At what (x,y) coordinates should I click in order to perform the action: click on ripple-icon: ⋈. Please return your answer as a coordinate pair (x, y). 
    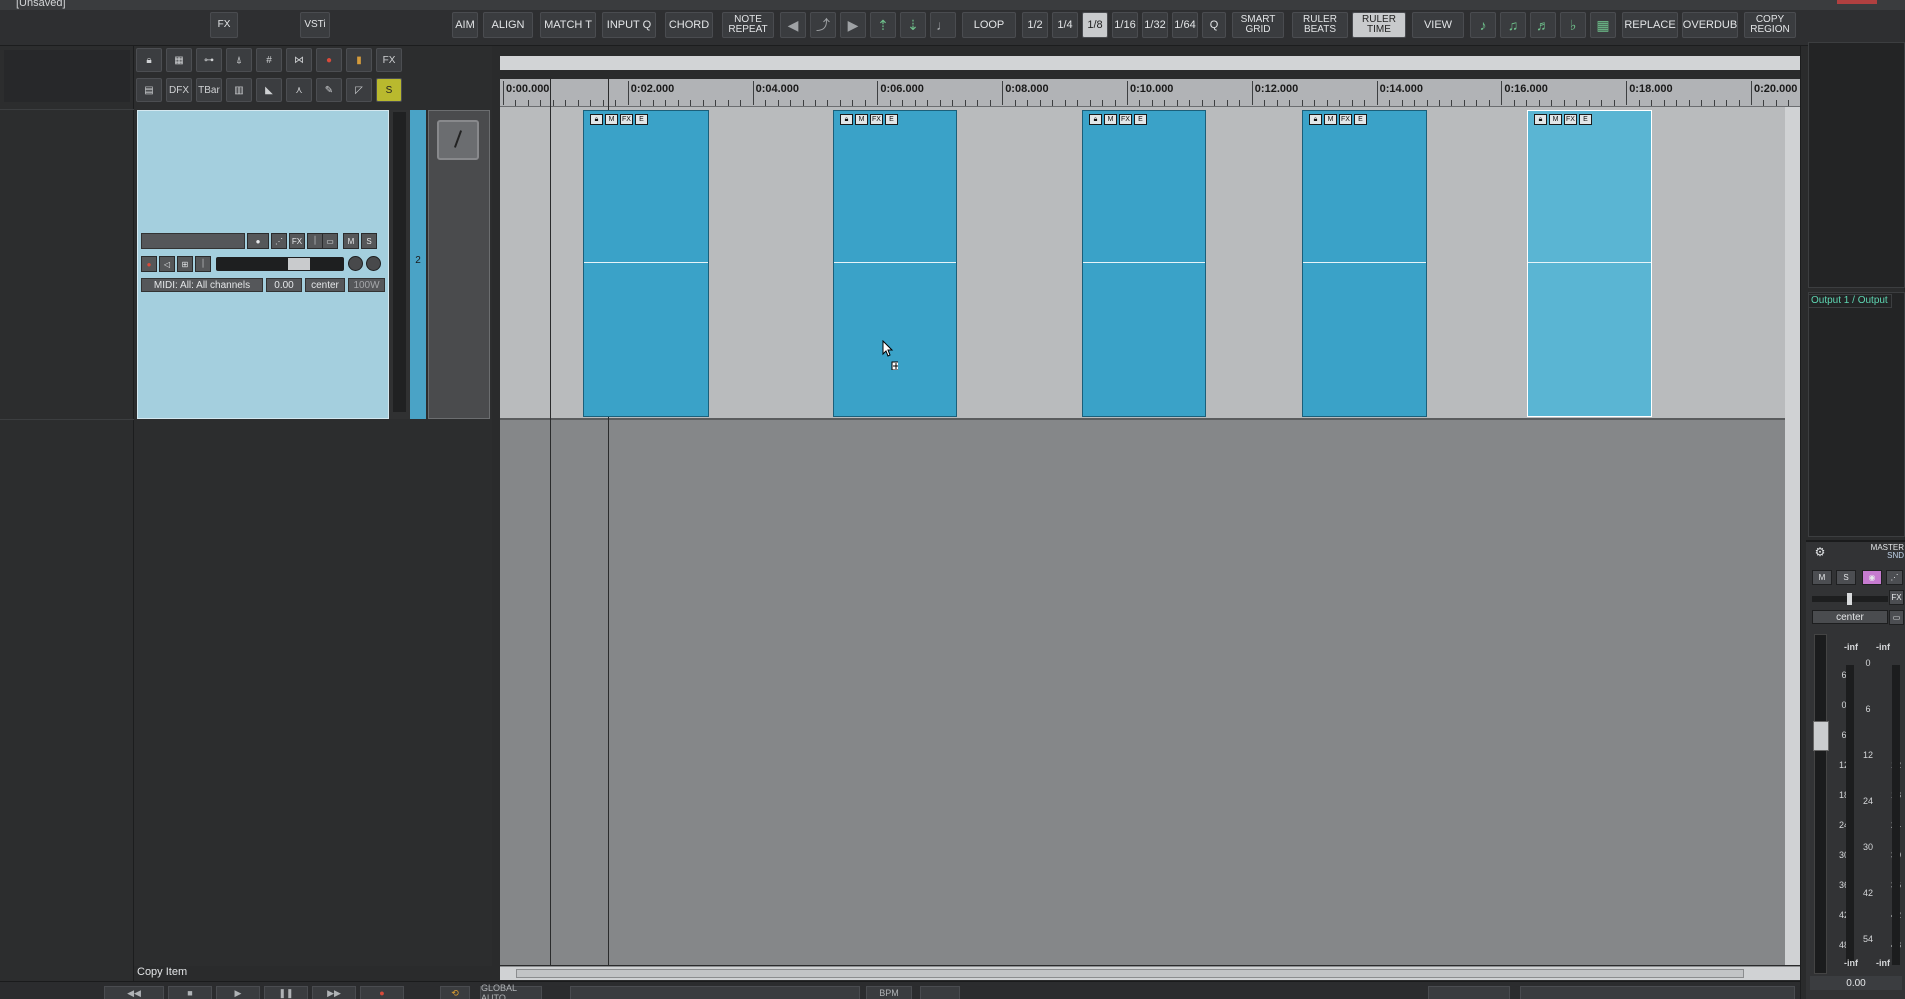
    Looking at the image, I should click on (299, 60).